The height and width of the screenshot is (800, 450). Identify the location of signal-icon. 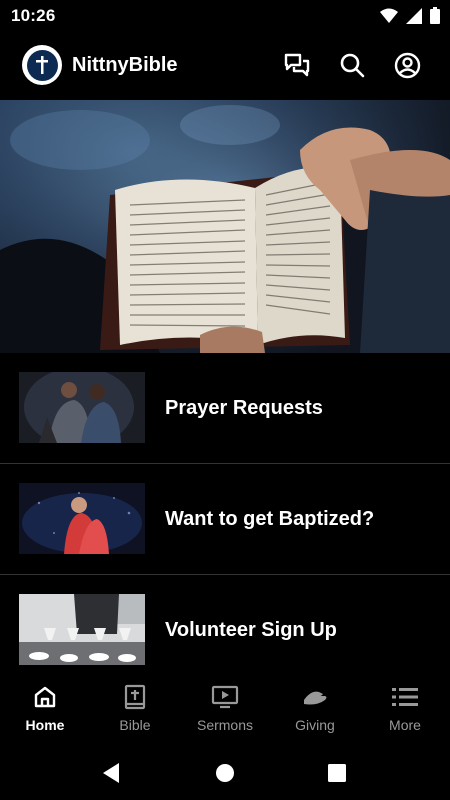
(414, 15).